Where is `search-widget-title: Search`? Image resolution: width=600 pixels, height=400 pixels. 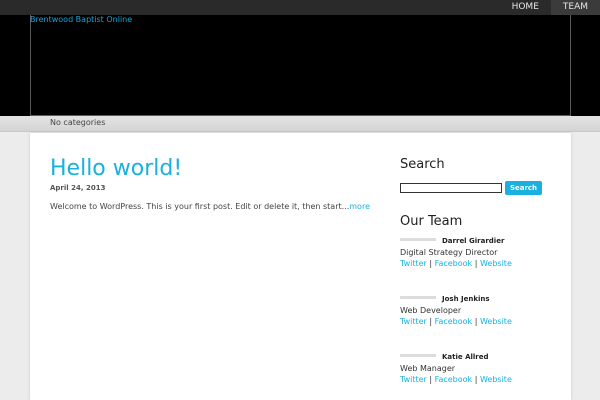 search-widget-title: Search is located at coordinates (422, 164).